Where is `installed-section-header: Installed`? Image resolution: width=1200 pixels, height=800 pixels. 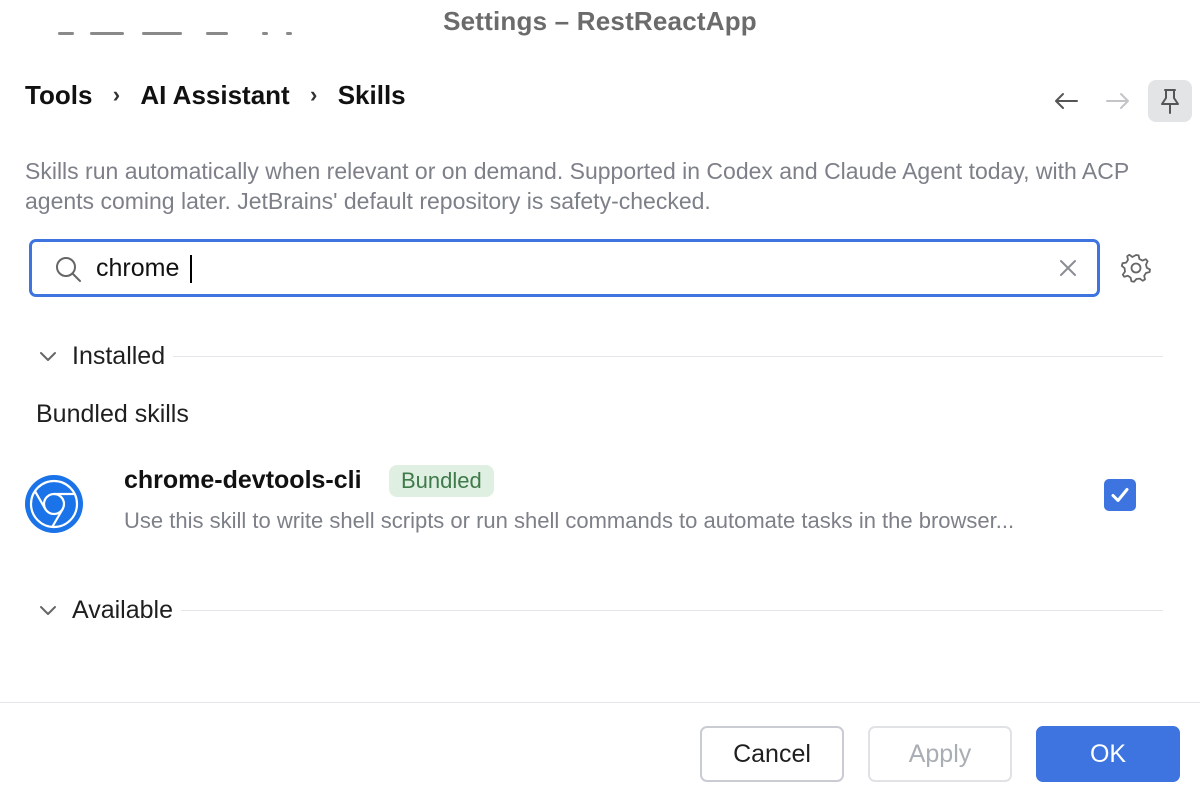
installed-section-header: Installed is located at coordinates (599, 356).